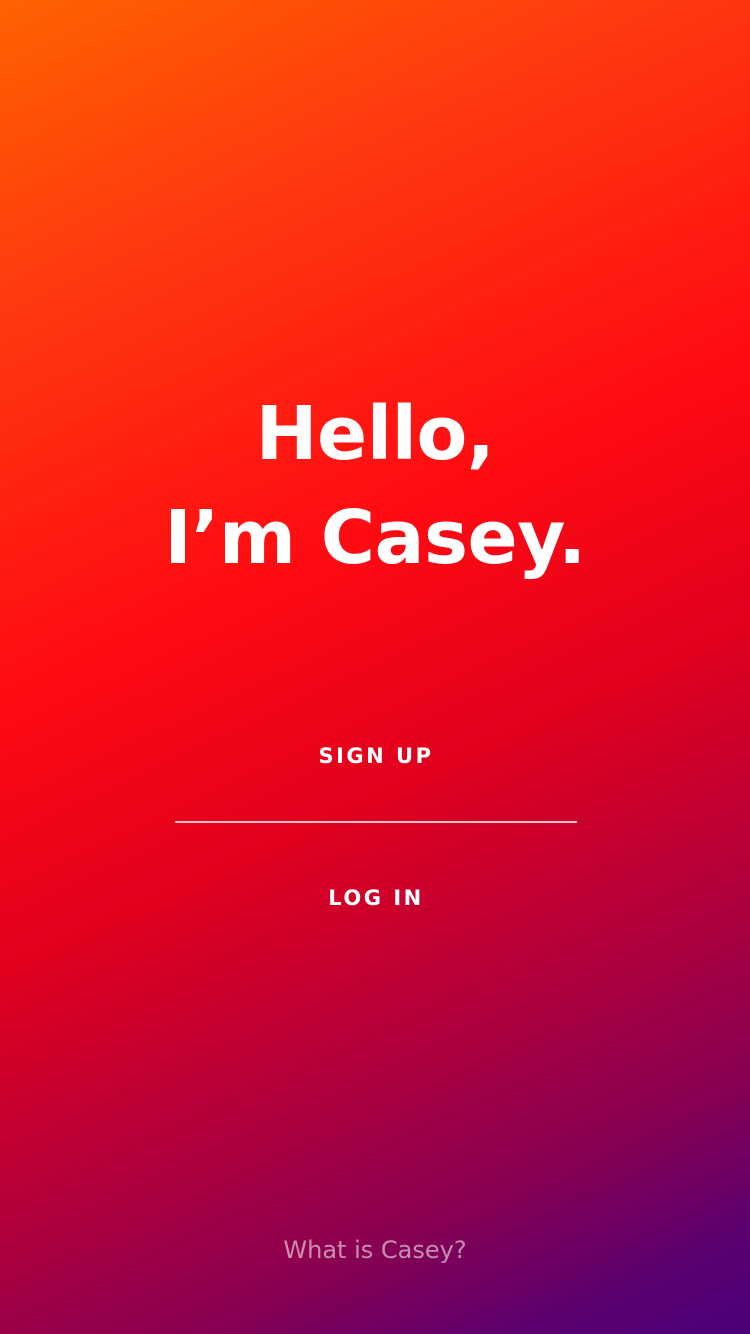  What do you see at coordinates (375, 538) in the screenshot?
I see `headline-line-2: I’m Casey.` at bounding box center [375, 538].